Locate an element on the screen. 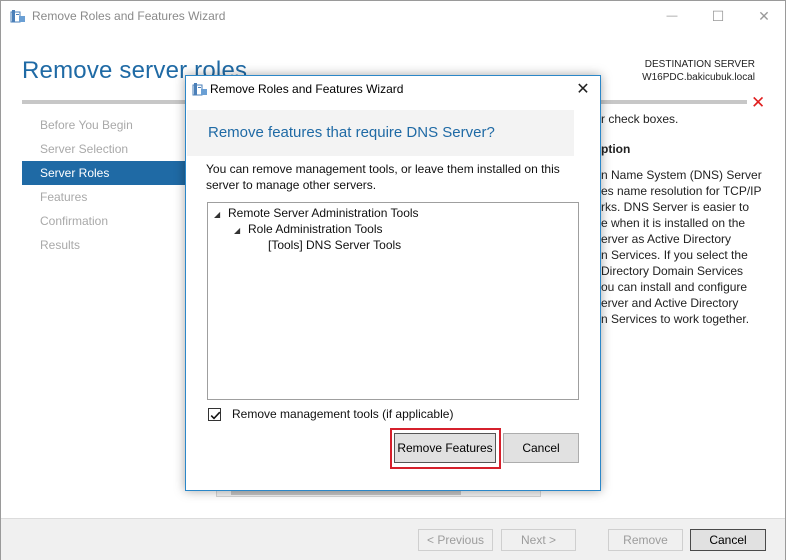 This screenshot has width=786, height=560. dialog-close-button: ✕ is located at coordinates (583, 89).